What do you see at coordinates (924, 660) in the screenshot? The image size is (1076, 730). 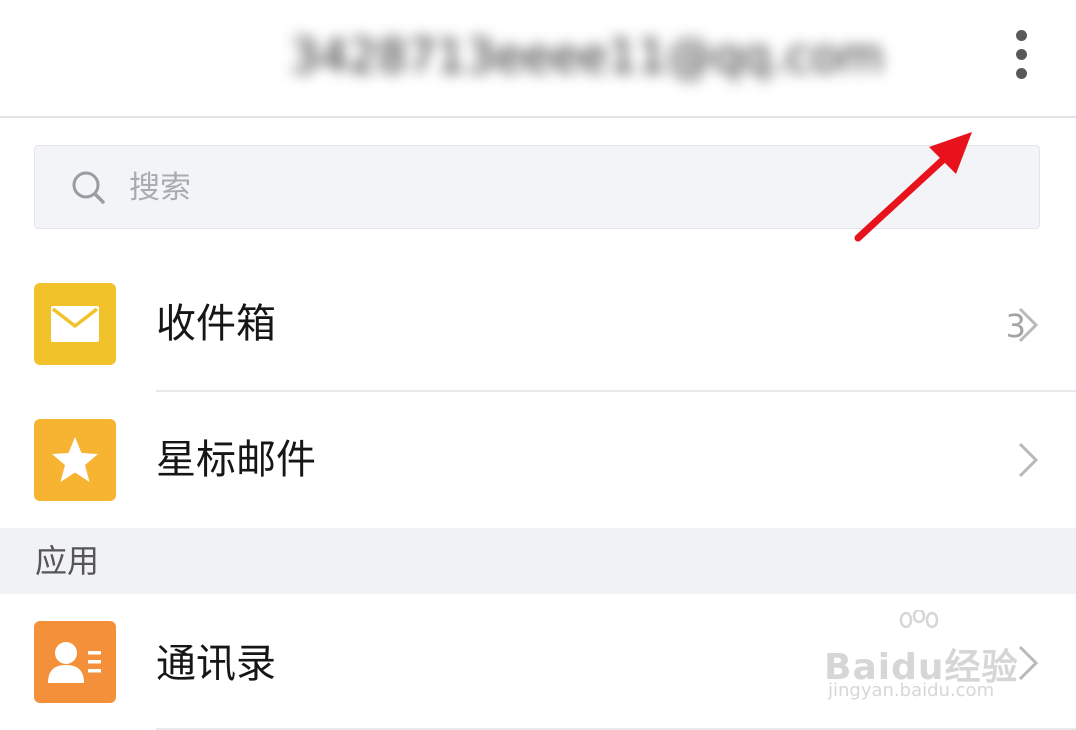 I see `baidu-jingyan-watermark: Baidu经验 jingyan.baidu.com` at bounding box center [924, 660].